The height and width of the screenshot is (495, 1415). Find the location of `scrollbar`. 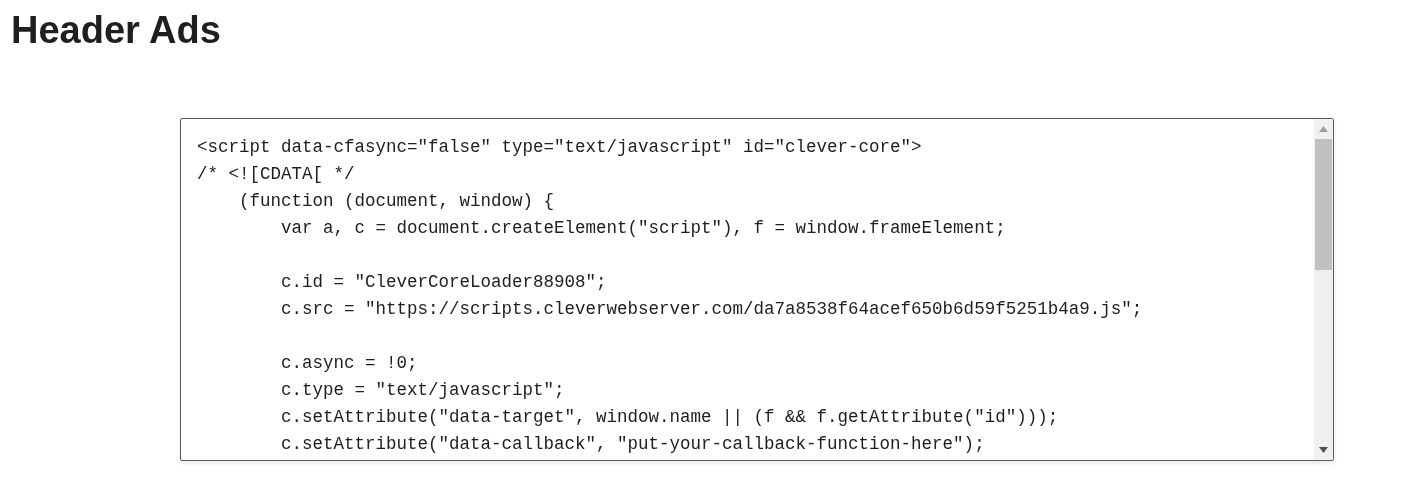

scrollbar is located at coordinates (1323, 289).